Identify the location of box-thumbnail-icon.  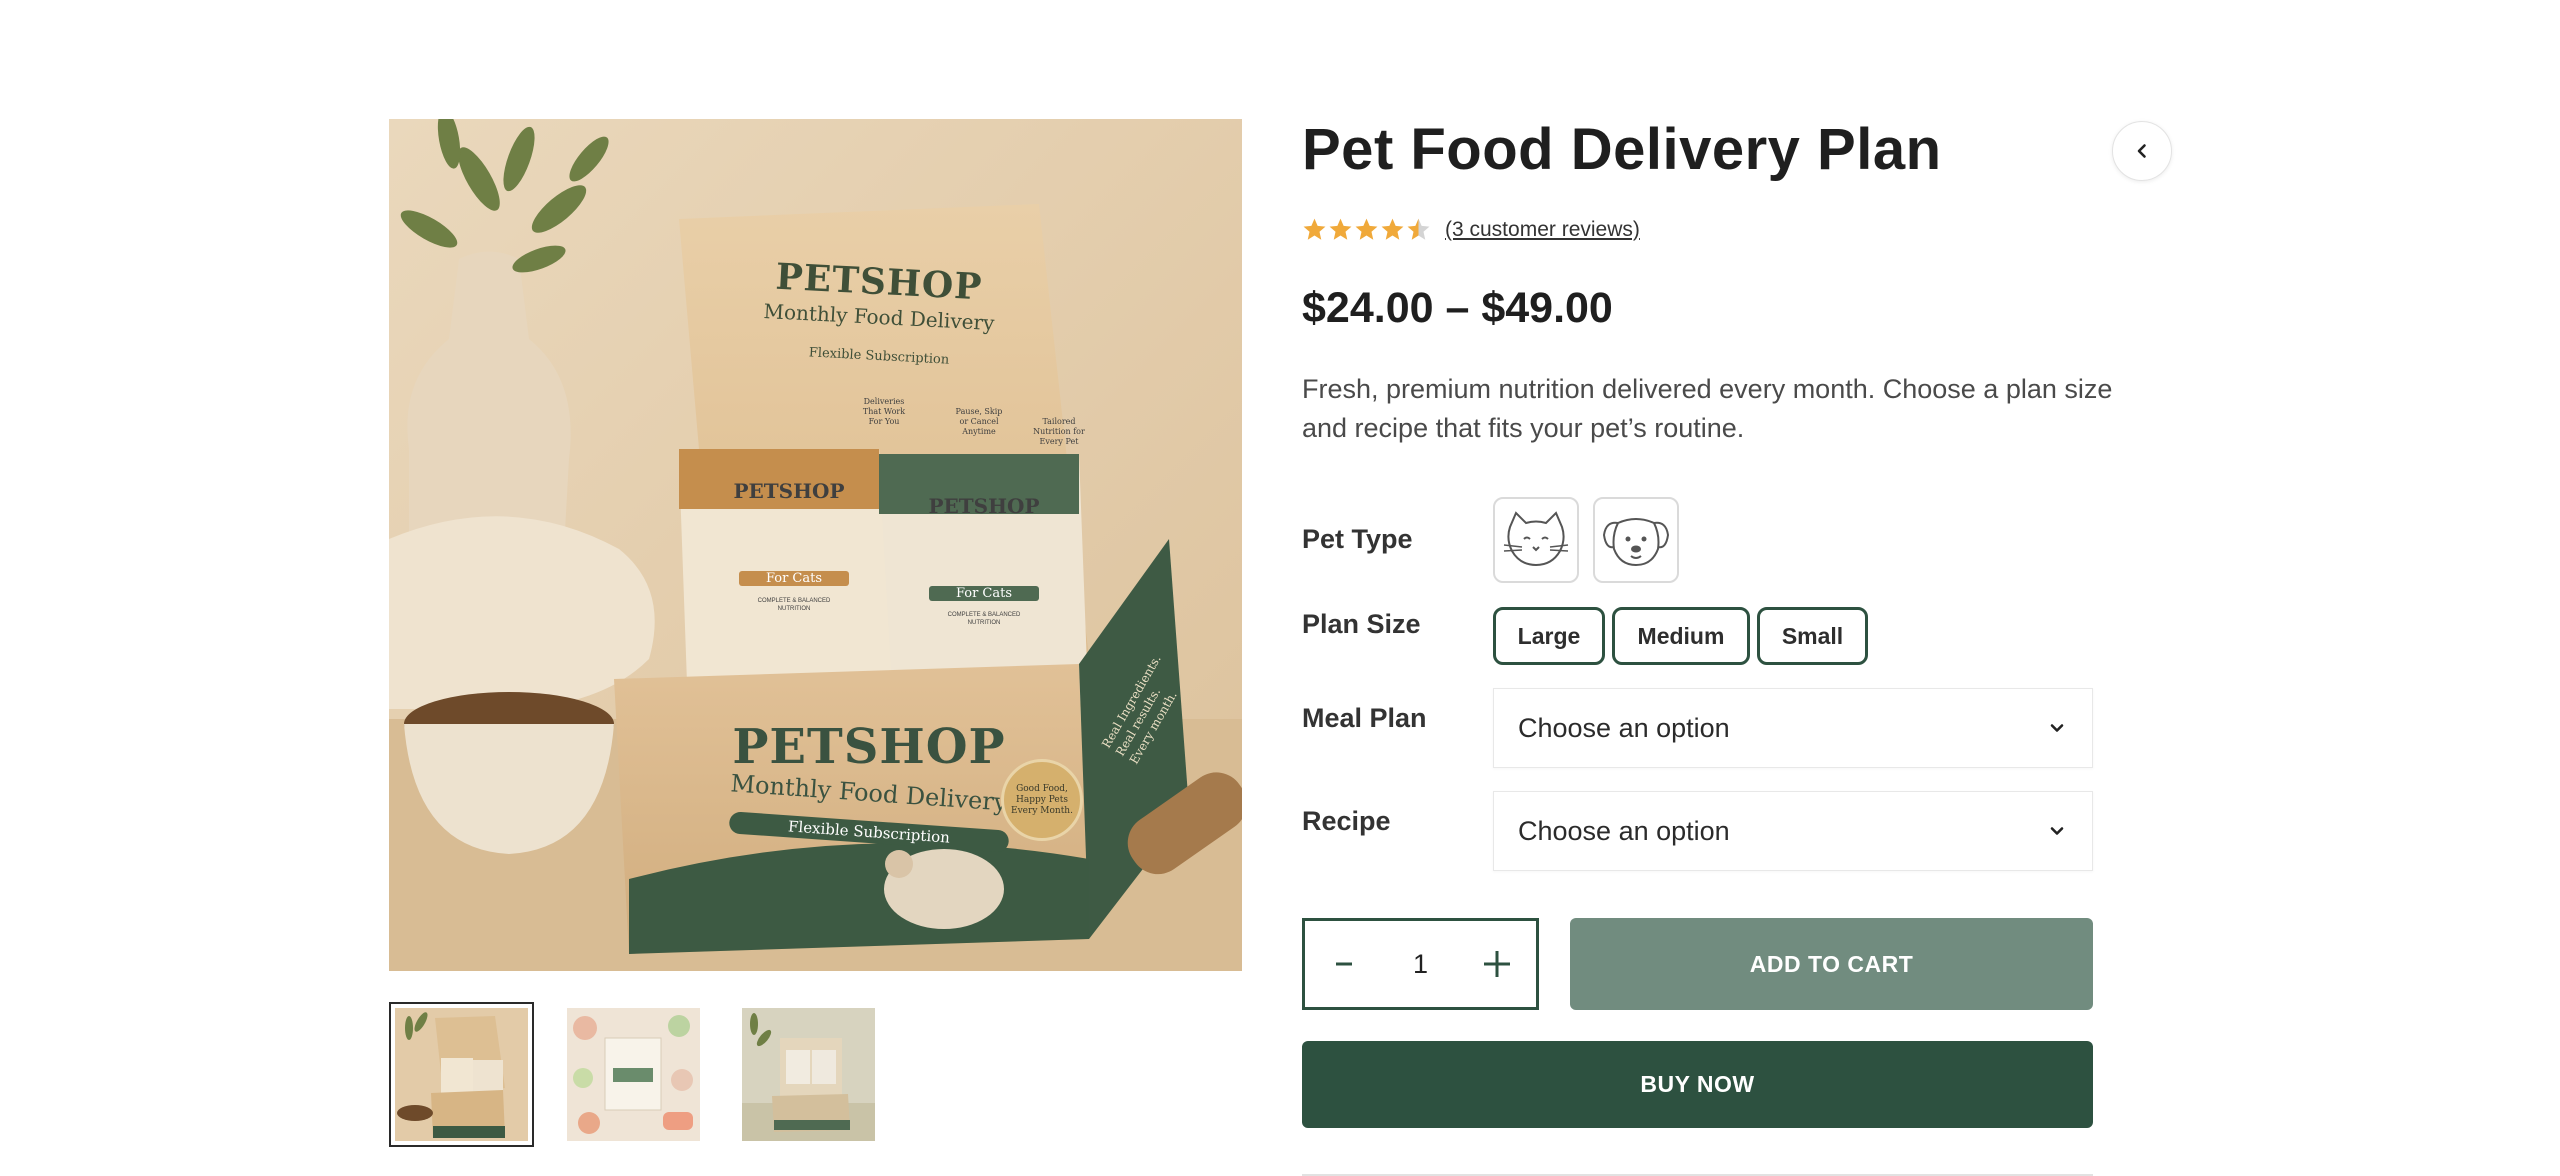
(461, 1074).